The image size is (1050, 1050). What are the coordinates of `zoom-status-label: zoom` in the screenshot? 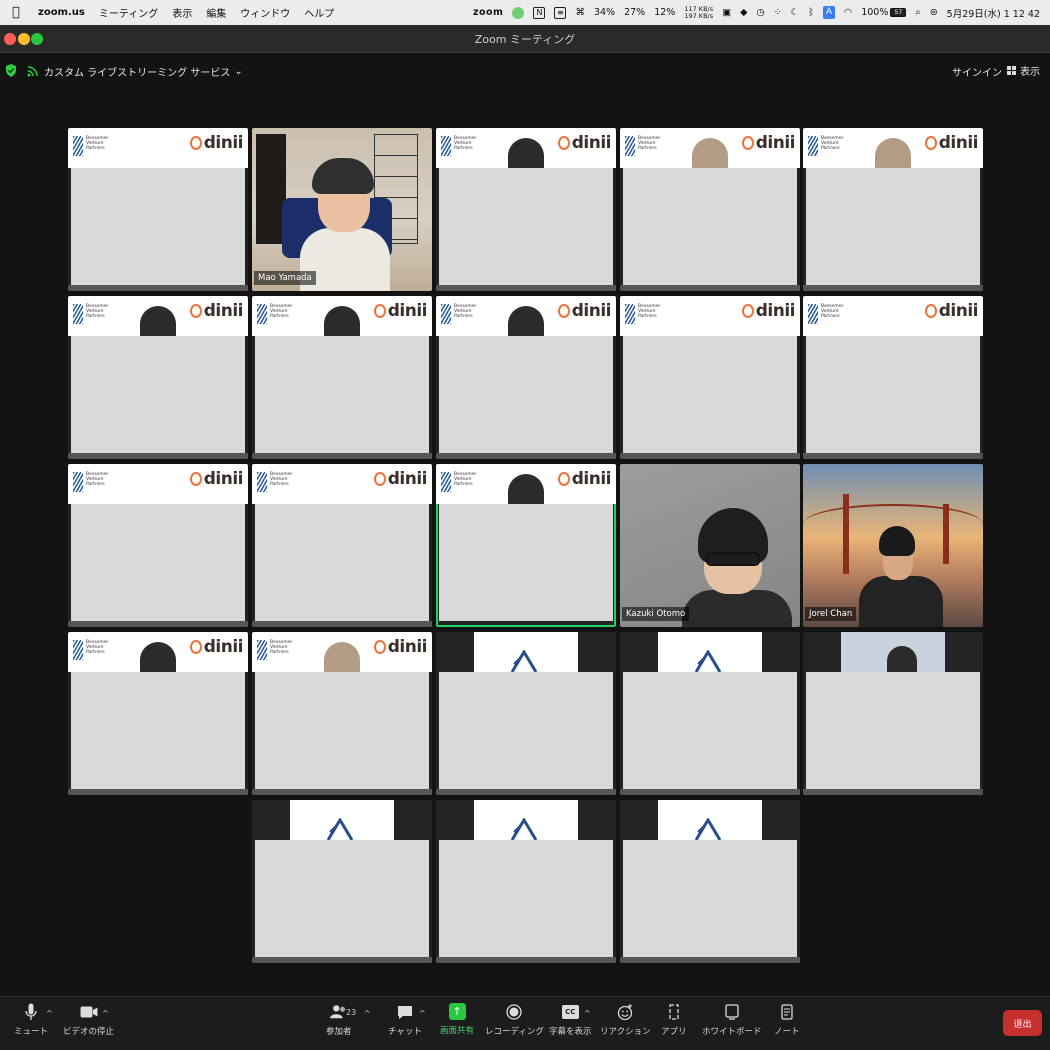 It's located at (488, 12).